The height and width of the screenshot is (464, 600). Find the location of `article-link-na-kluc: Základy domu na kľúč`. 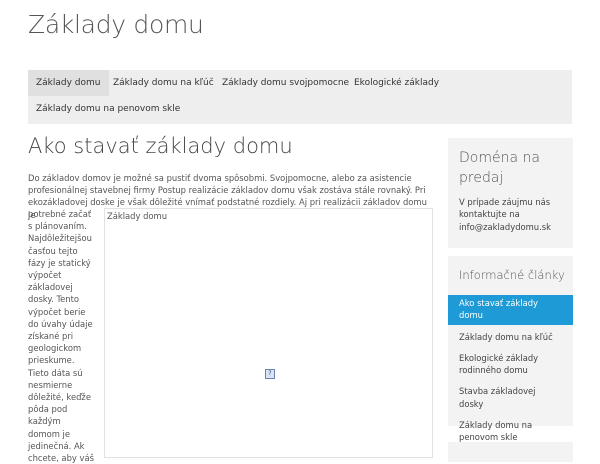

article-link-na-kluc: Základy domu na kľúč is located at coordinates (510, 337).